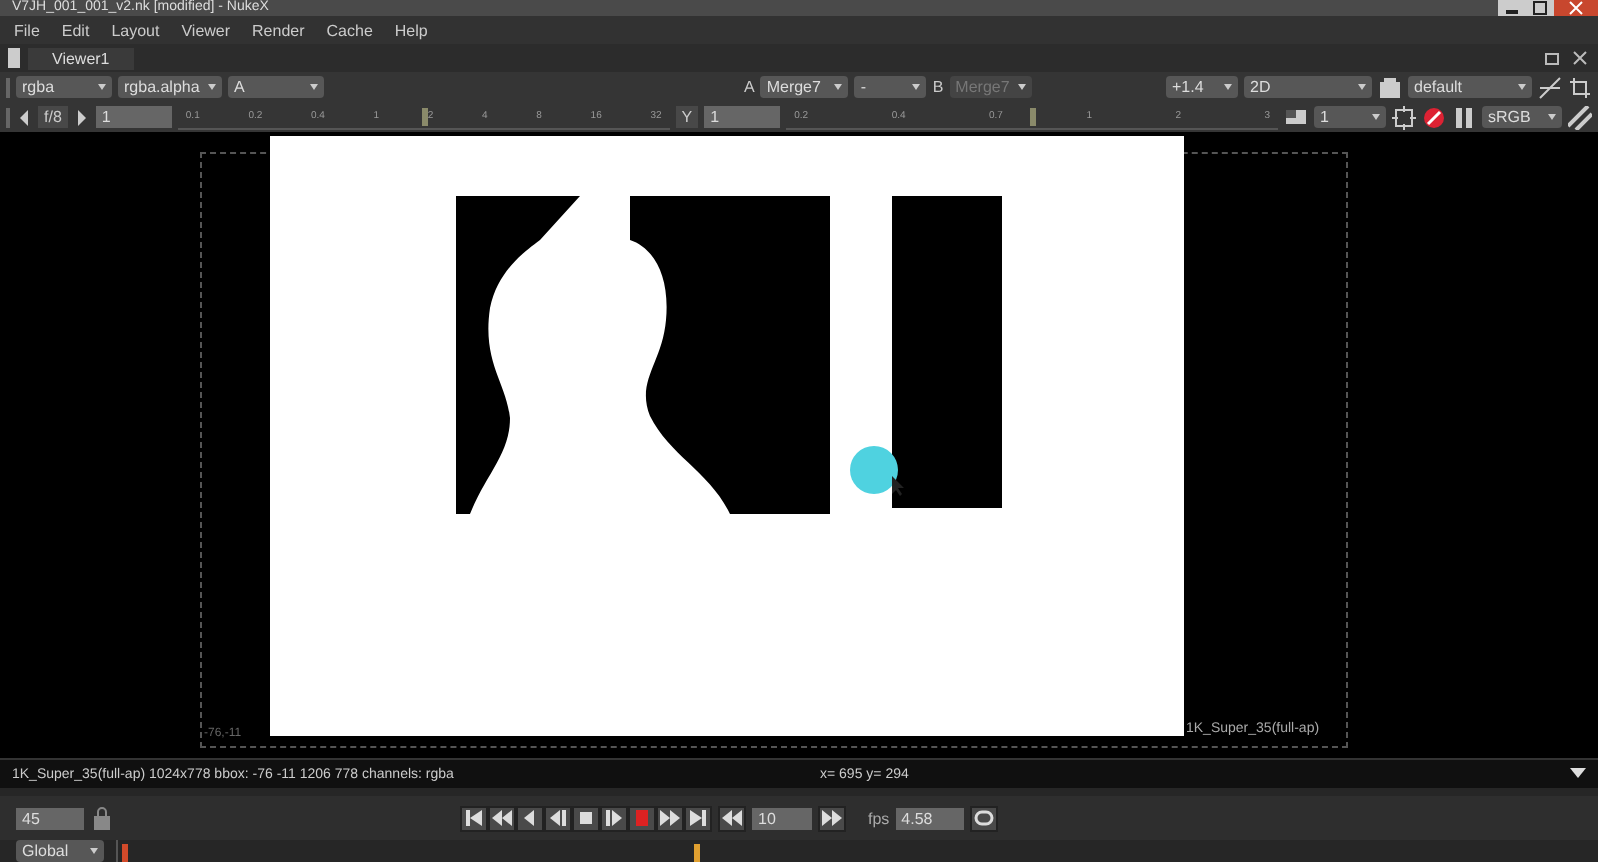  Describe the element at coordinates (1296, 117) in the screenshot. I see `monitor-icon` at that location.